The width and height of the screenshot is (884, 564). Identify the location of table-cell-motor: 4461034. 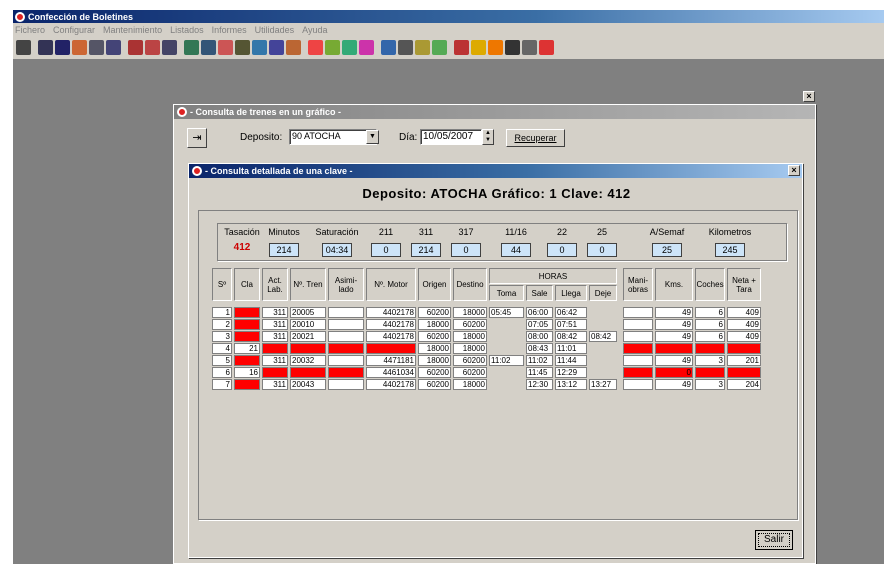
(391, 372).